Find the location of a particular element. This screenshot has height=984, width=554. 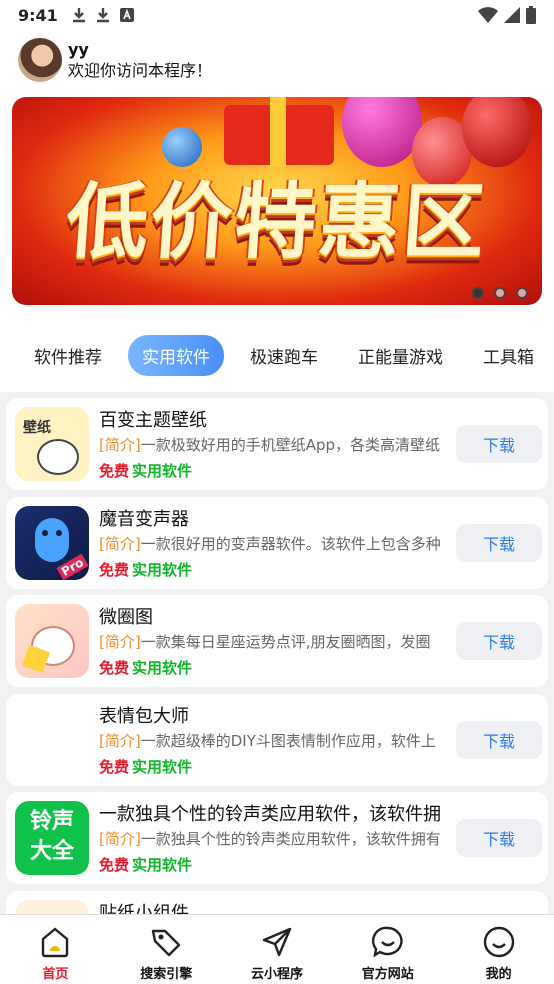

app-description: [简介]一款超级棒的DIY斗图表情制作应用，软件上 is located at coordinates (267, 740).